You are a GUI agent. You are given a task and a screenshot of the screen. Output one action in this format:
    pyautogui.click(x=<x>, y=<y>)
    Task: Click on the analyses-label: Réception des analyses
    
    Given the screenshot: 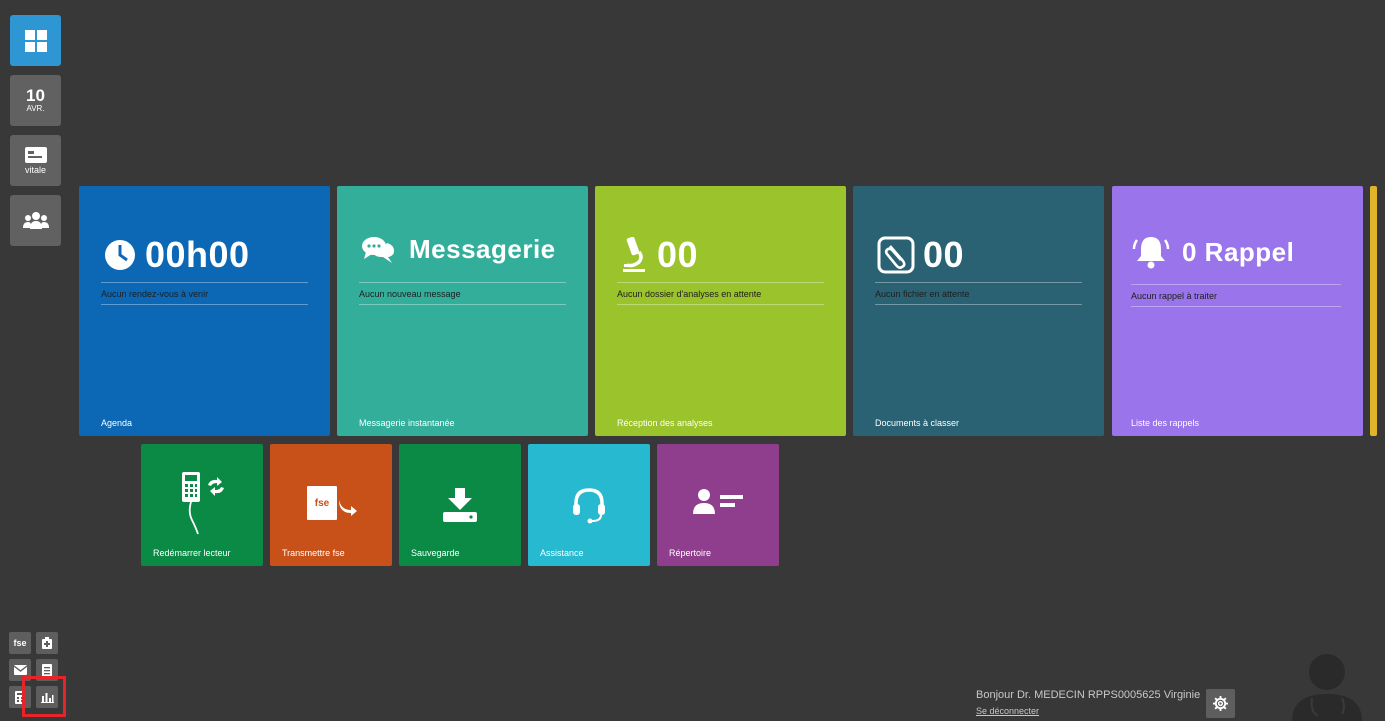 What is the action you would take?
    pyautogui.click(x=665, y=423)
    